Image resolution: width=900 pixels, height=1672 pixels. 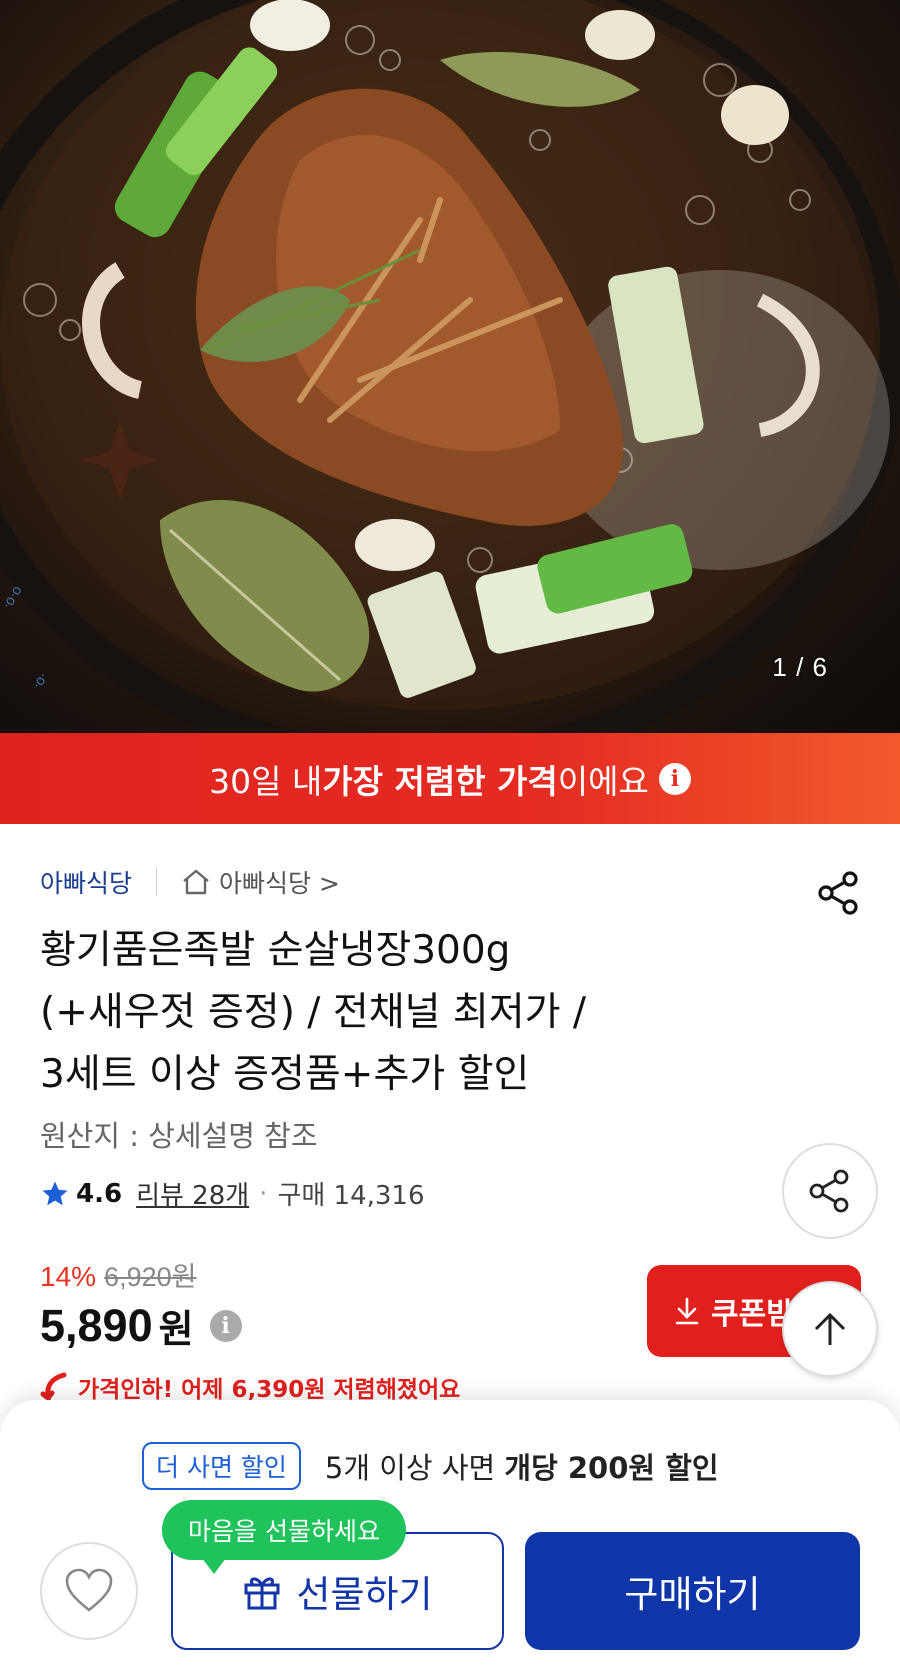 I want to click on rating-score: 4.6, so click(x=99, y=1193).